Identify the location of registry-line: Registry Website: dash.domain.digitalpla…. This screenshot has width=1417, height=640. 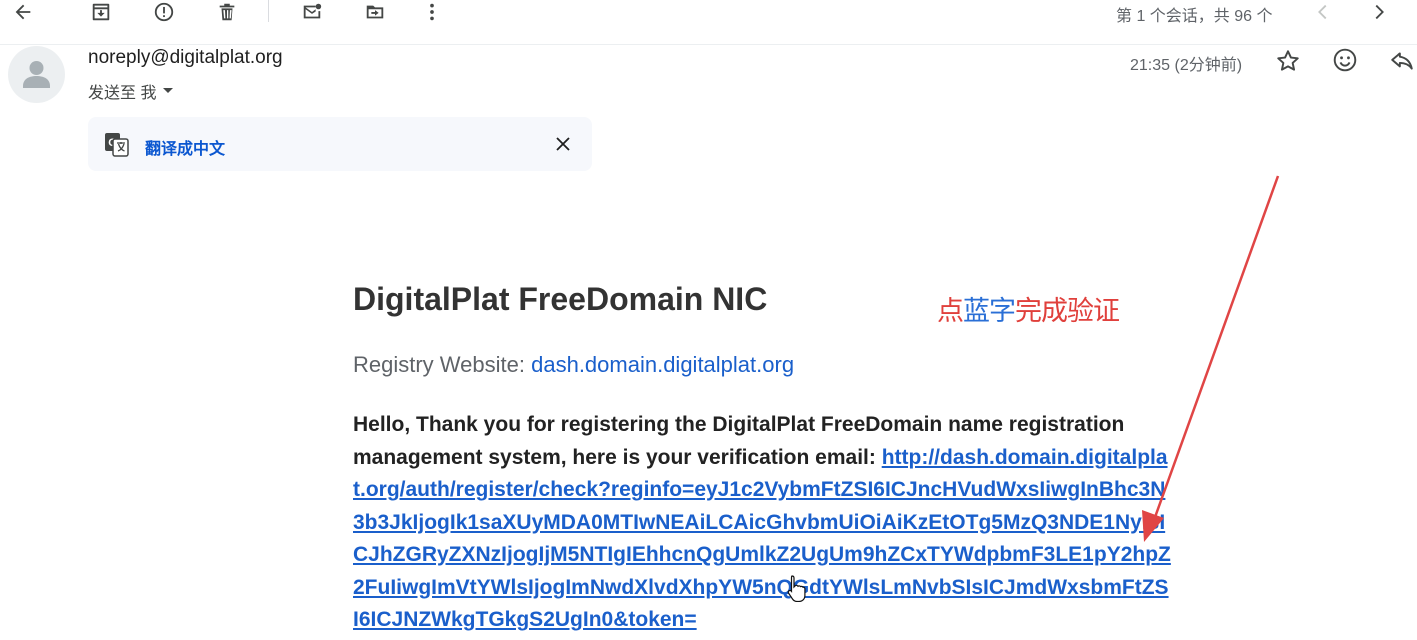
(573, 365).